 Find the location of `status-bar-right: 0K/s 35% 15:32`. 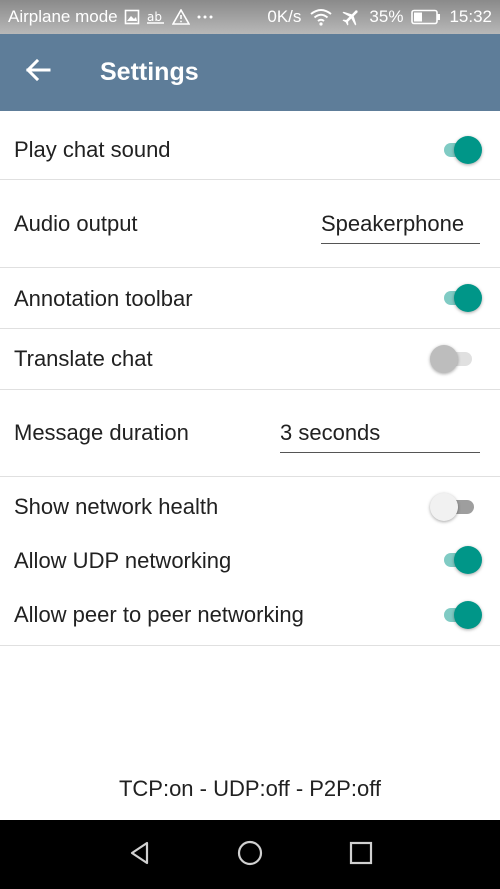

status-bar-right: 0K/s 35% 15:32 is located at coordinates (379, 17).